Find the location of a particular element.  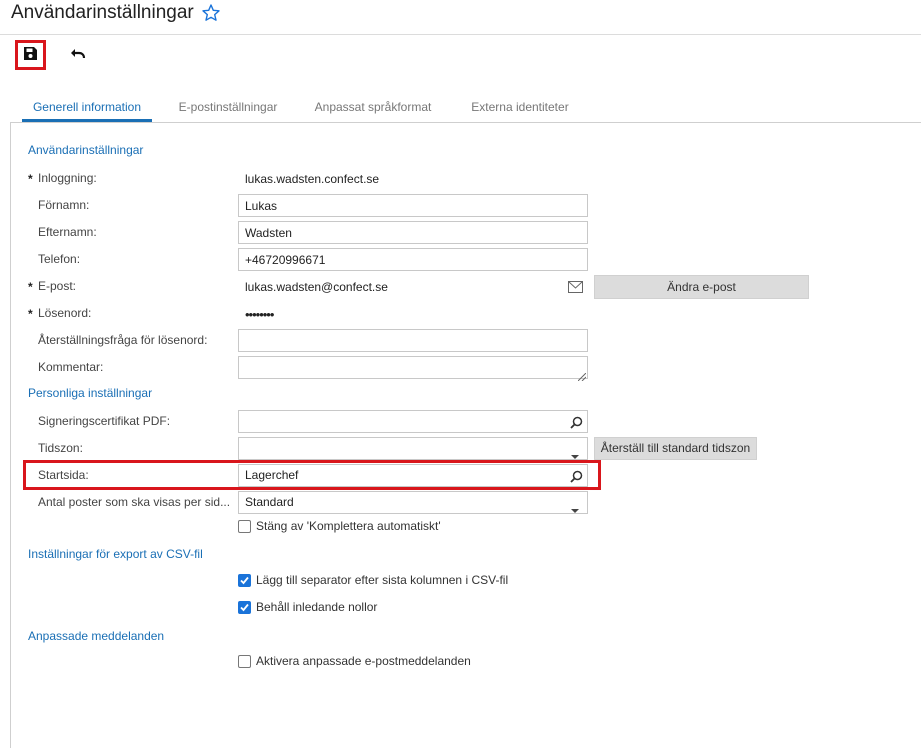

section-personal-settings: Personliga inställningar is located at coordinates (90, 393).